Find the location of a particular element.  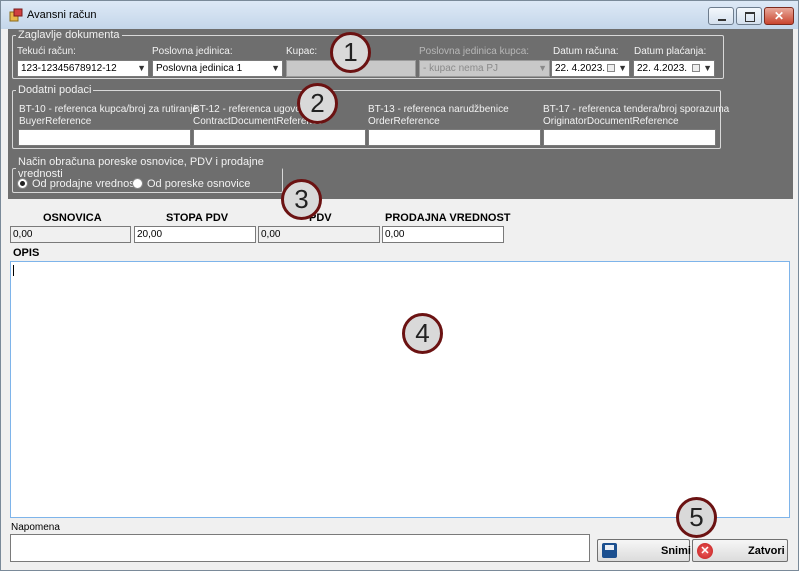

datum-placanja-picker: 22. 4.2023. ▼ is located at coordinates (674, 68).